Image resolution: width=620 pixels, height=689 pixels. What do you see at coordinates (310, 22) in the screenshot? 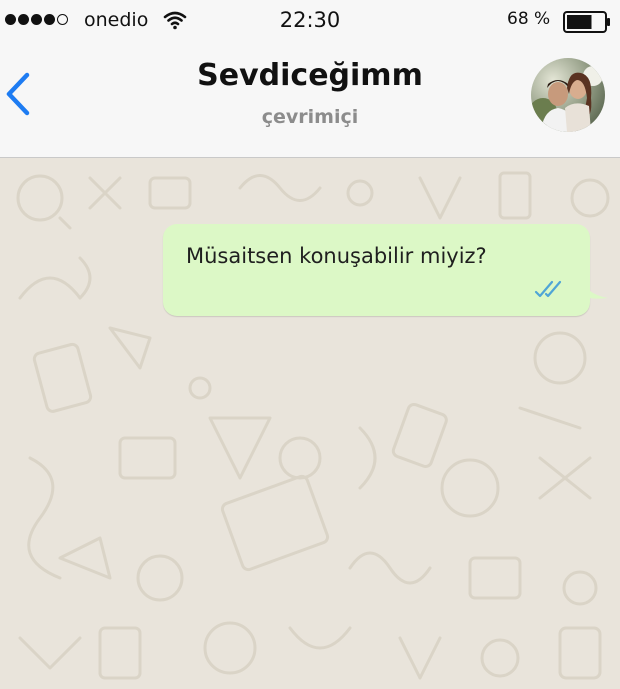
I see `status-bar: onedio 22:30 68 %` at bounding box center [310, 22].